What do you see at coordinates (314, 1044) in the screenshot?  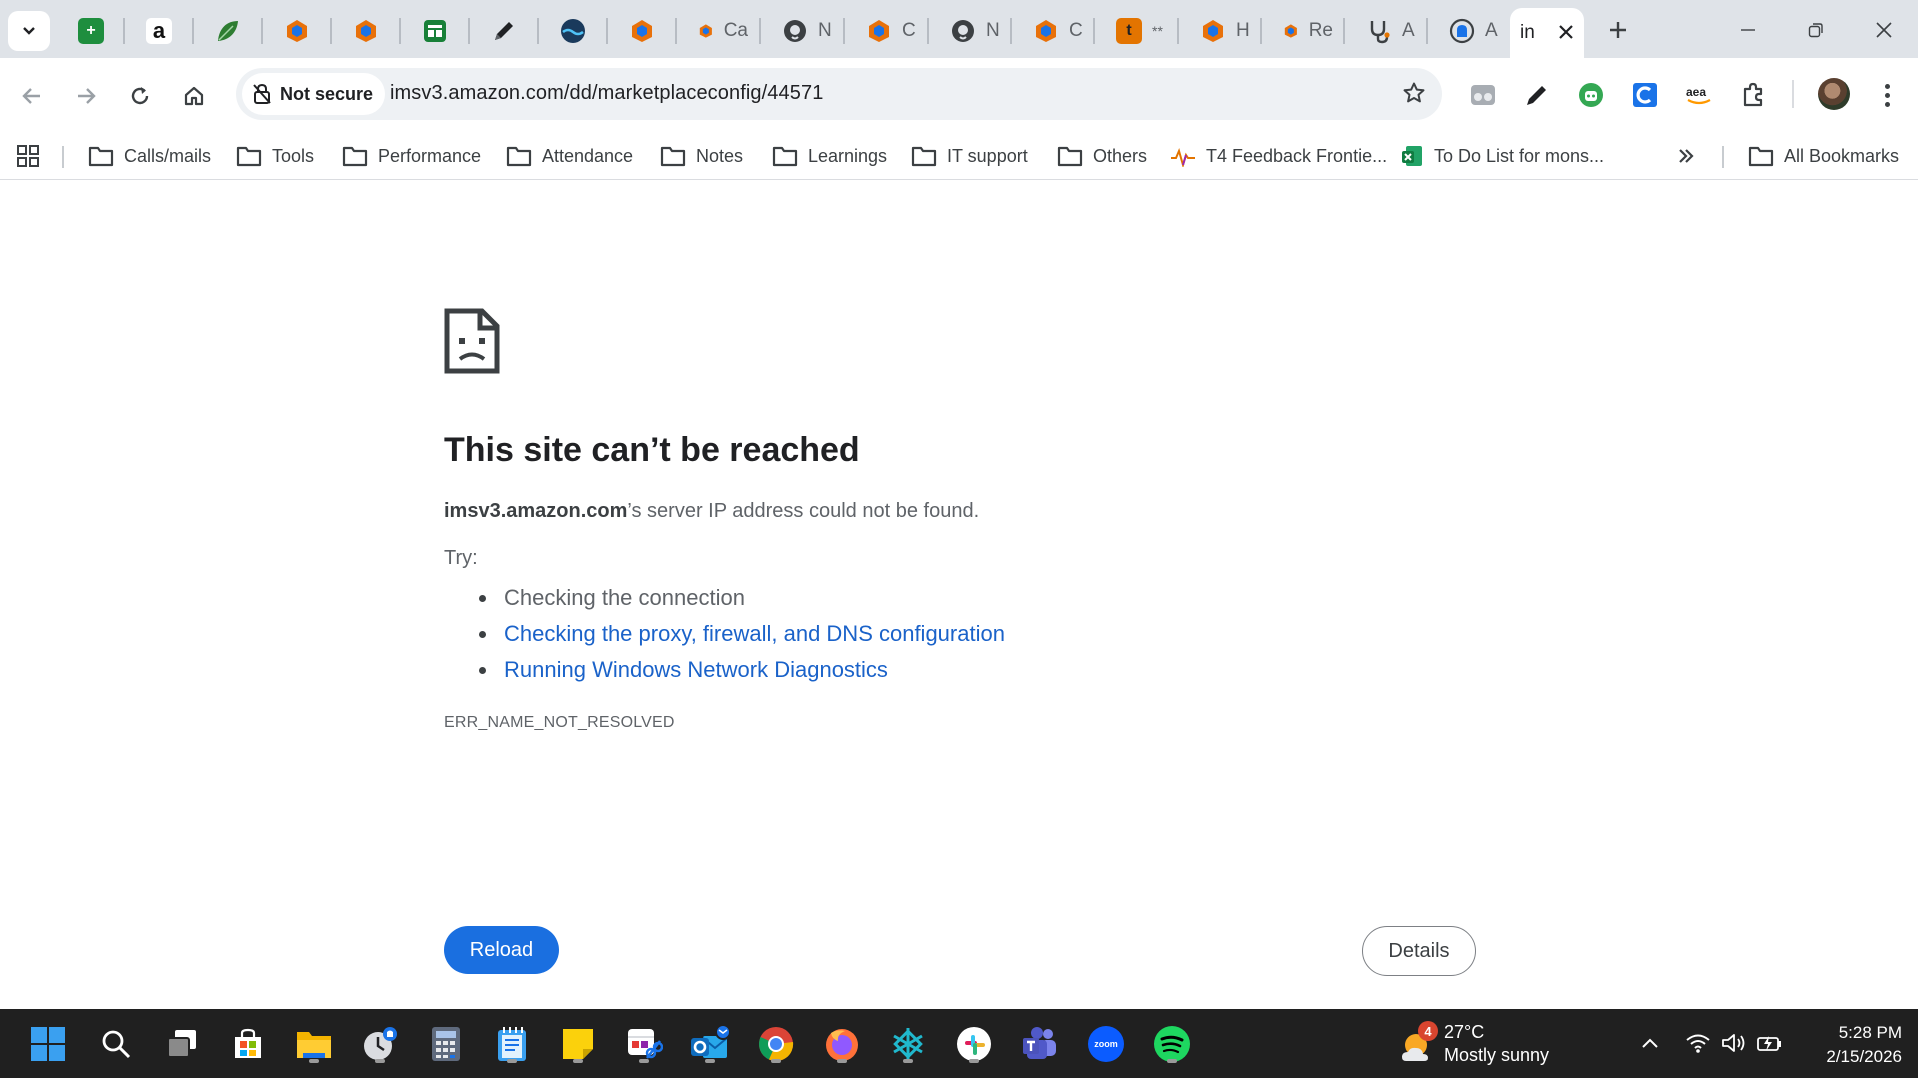 I see `taskbar-file-explorer` at bounding box center [314, 1044].